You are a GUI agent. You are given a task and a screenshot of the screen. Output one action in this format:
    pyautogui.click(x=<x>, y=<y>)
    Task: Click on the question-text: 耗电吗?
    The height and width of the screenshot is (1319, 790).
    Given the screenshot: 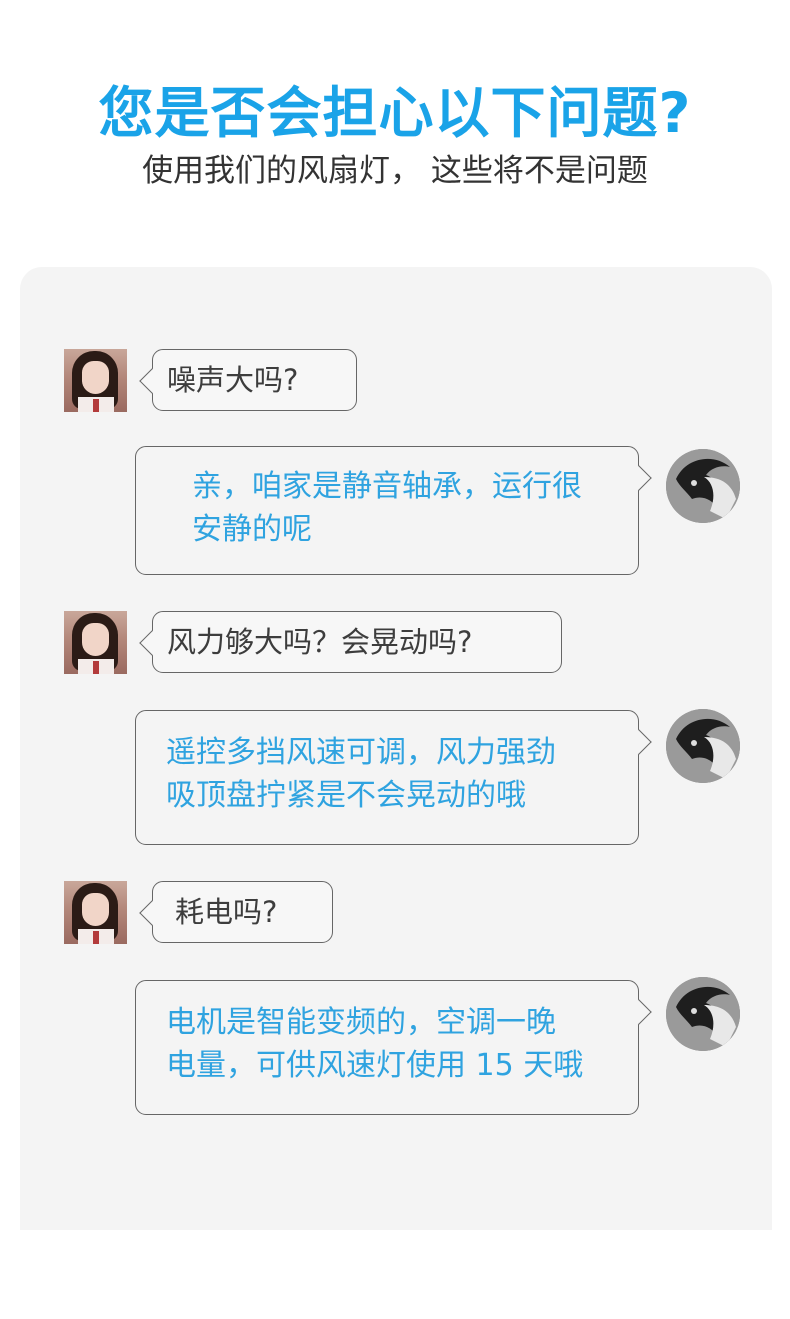 What is the action you would take?
    pyautogui.click(x=226, y=912)
    